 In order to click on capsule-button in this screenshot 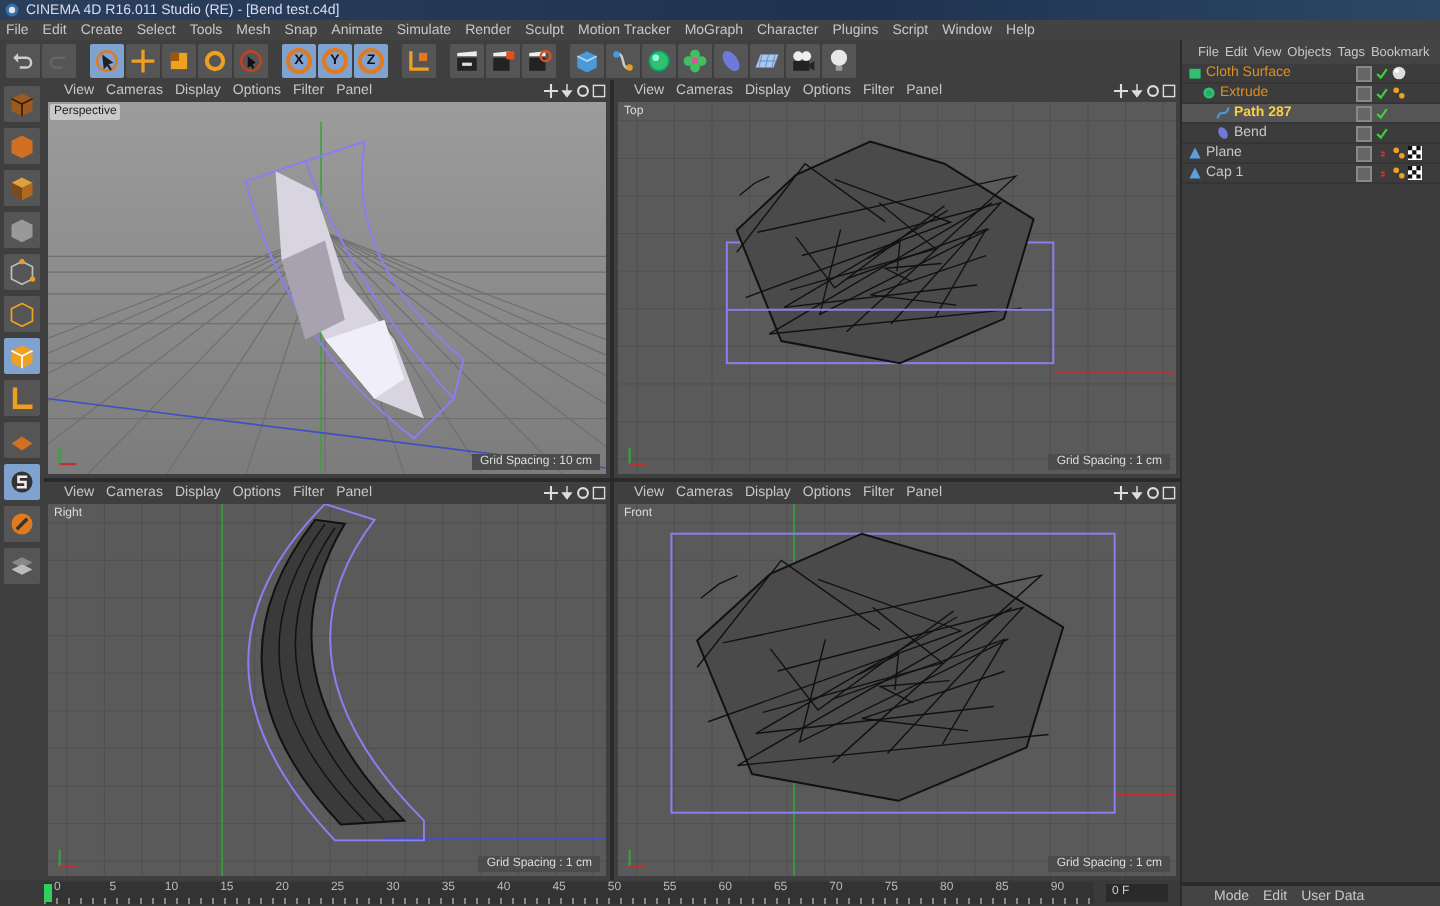, I will do `click(731, 60)`.